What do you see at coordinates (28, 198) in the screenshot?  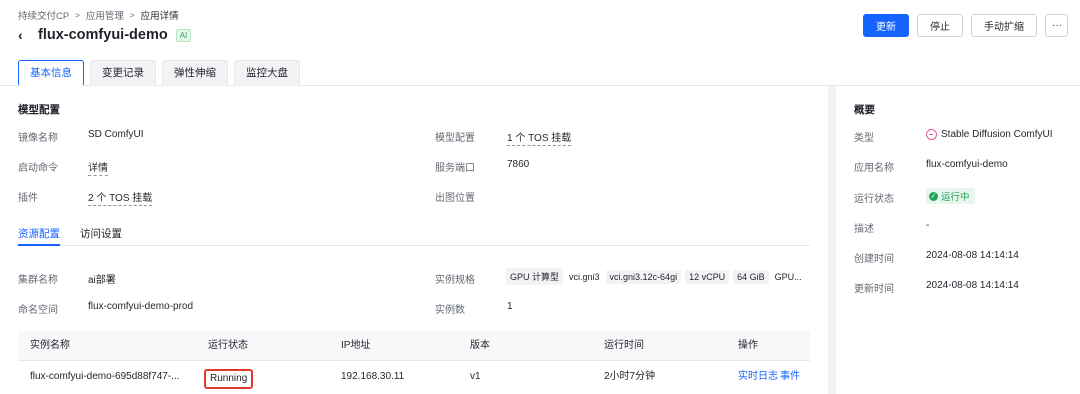 I see `plugin-label: 插件` at bounding box center [28, 198].